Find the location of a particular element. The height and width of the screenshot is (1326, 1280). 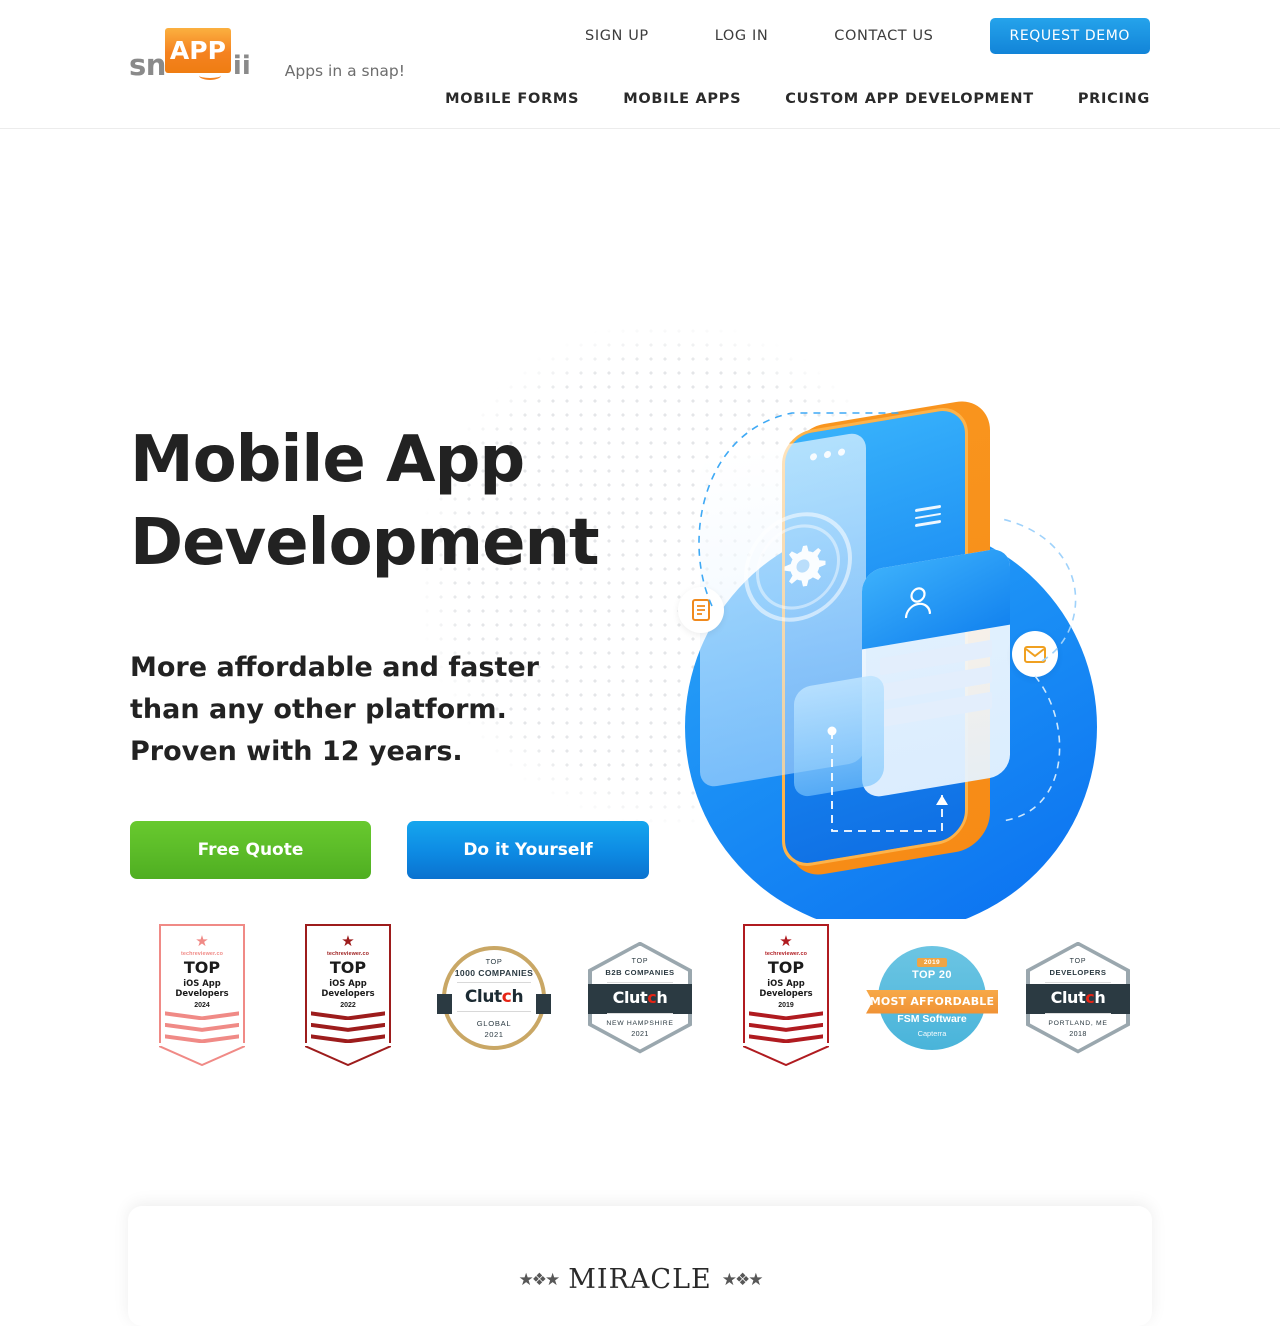

badge-category: FSM Software is located at coordinates (932, 1018).